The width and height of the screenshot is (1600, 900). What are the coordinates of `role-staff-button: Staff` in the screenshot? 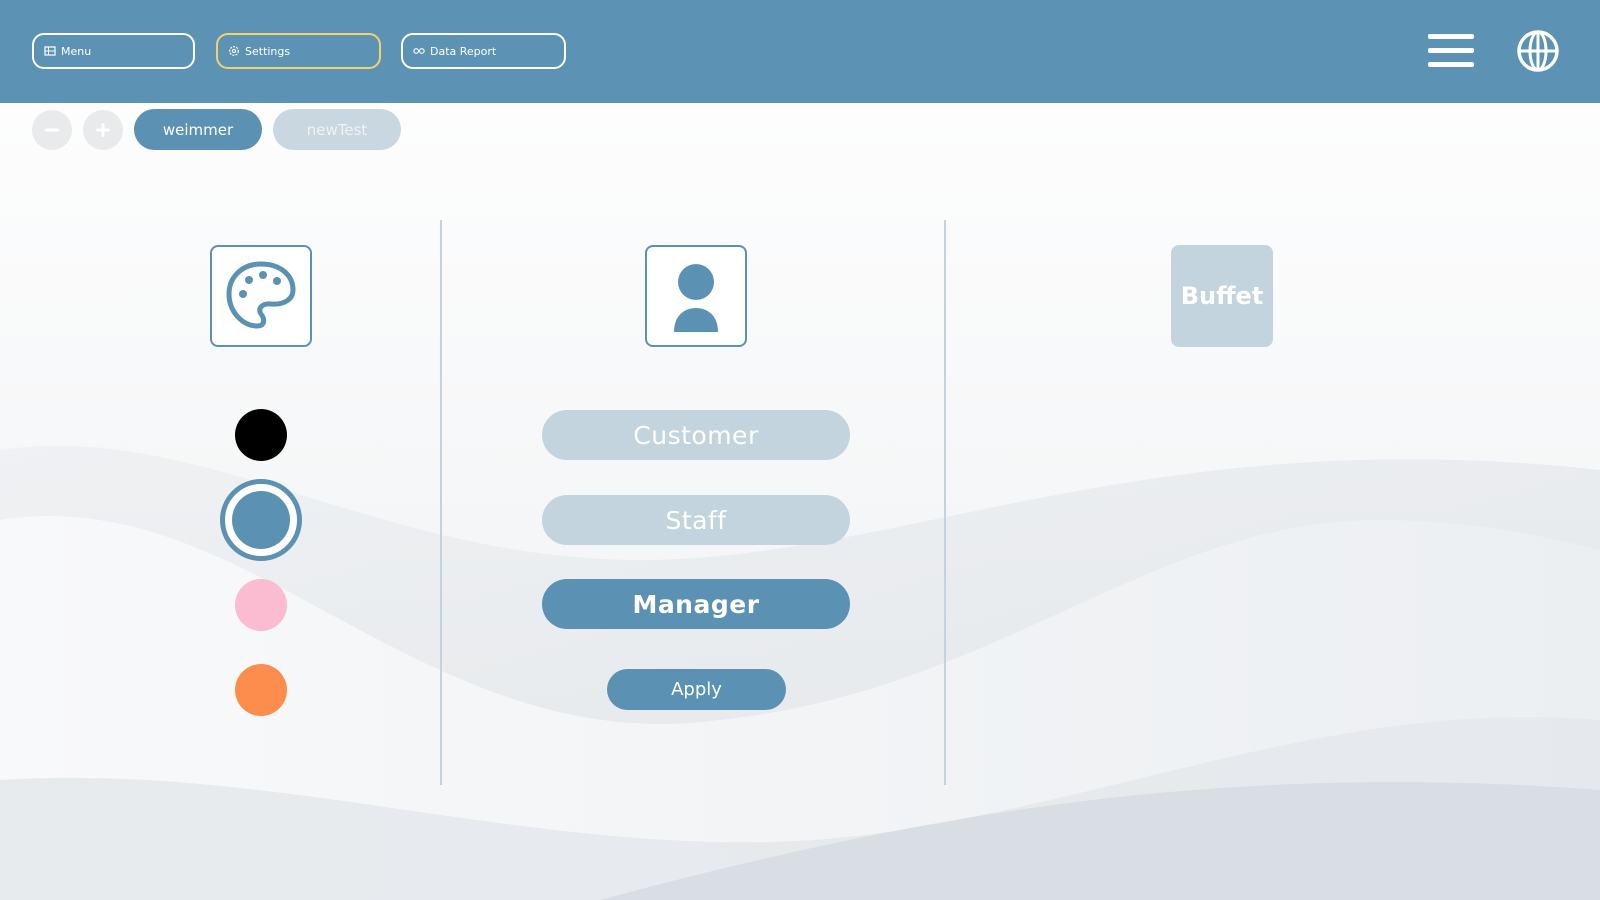 It's located at (696, 520).